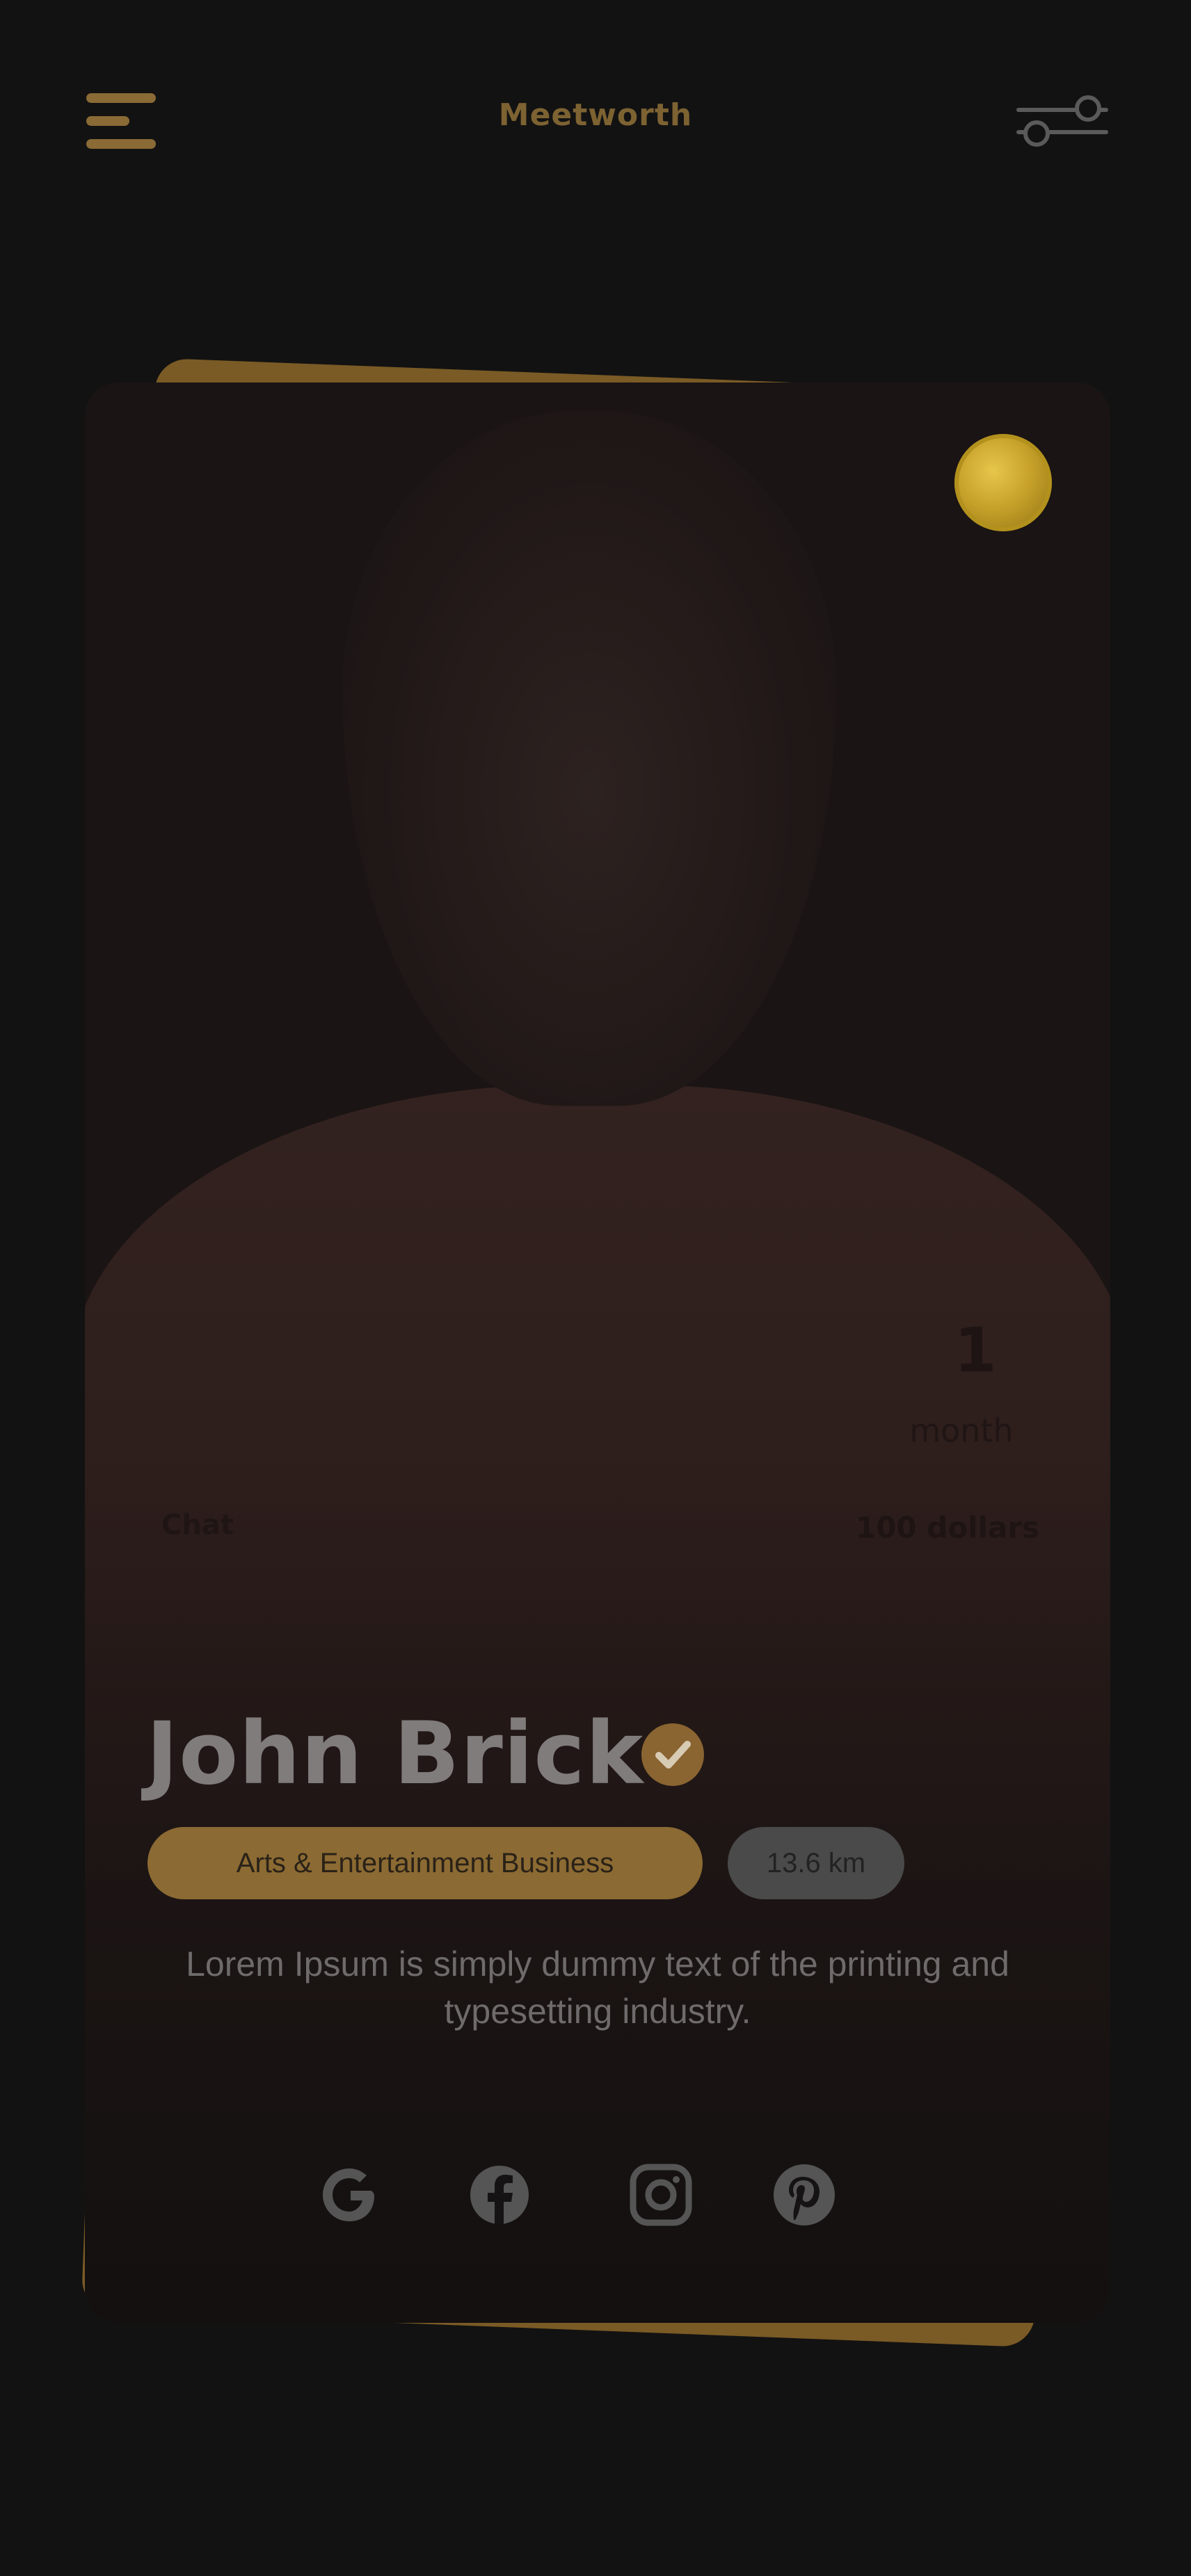  I want to click on sliders-filter-icon, so click(1062, 121).